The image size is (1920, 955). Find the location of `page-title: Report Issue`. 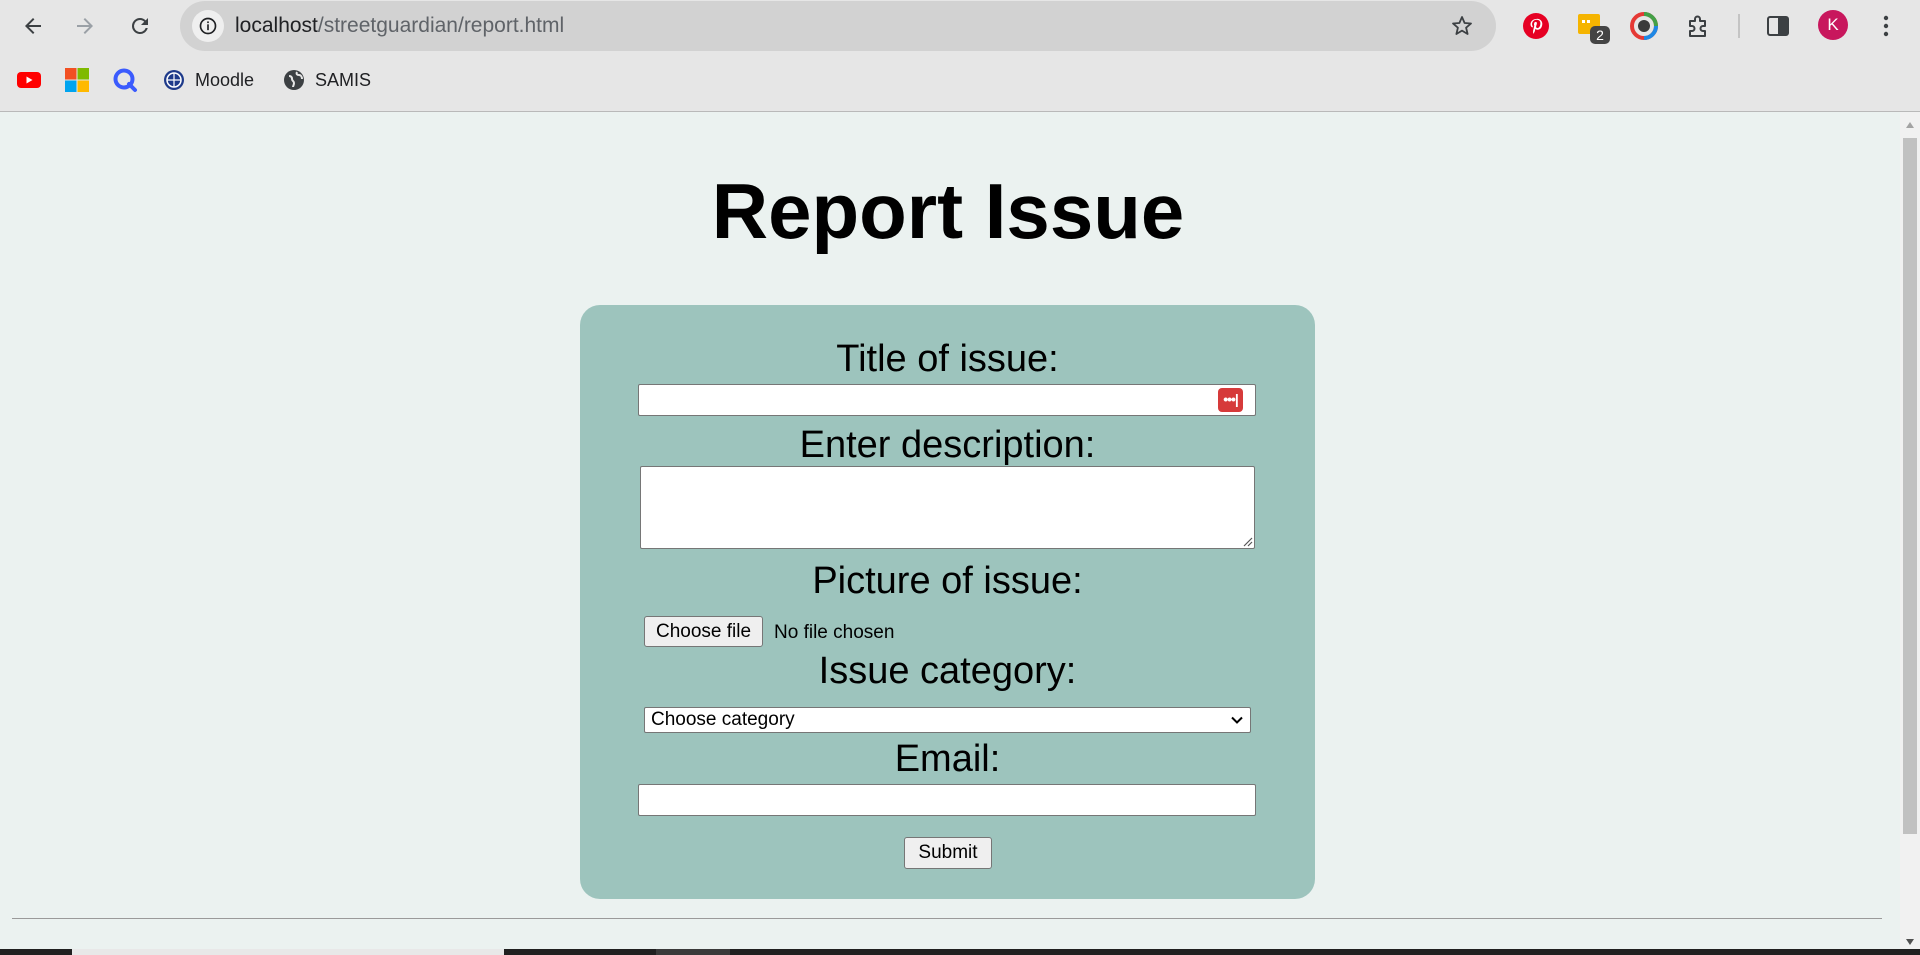

page-title: Report Issue is located at coordinates (948, 211).